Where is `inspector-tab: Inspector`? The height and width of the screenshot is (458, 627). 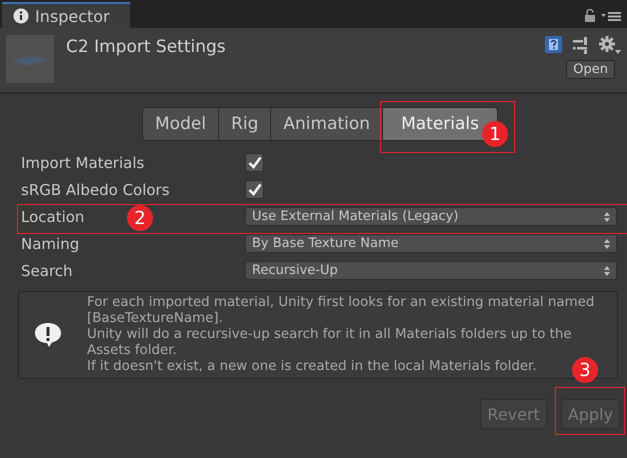 inspector-tab: Inspector is located at coordinates (66, 15).